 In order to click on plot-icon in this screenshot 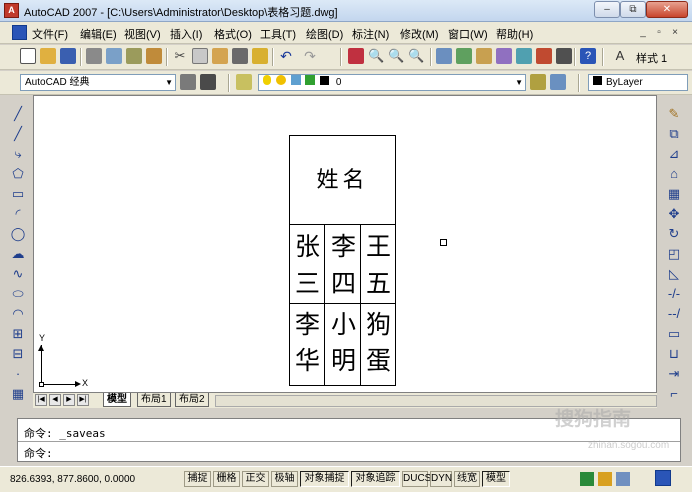, I will do `click(94, 56)`.